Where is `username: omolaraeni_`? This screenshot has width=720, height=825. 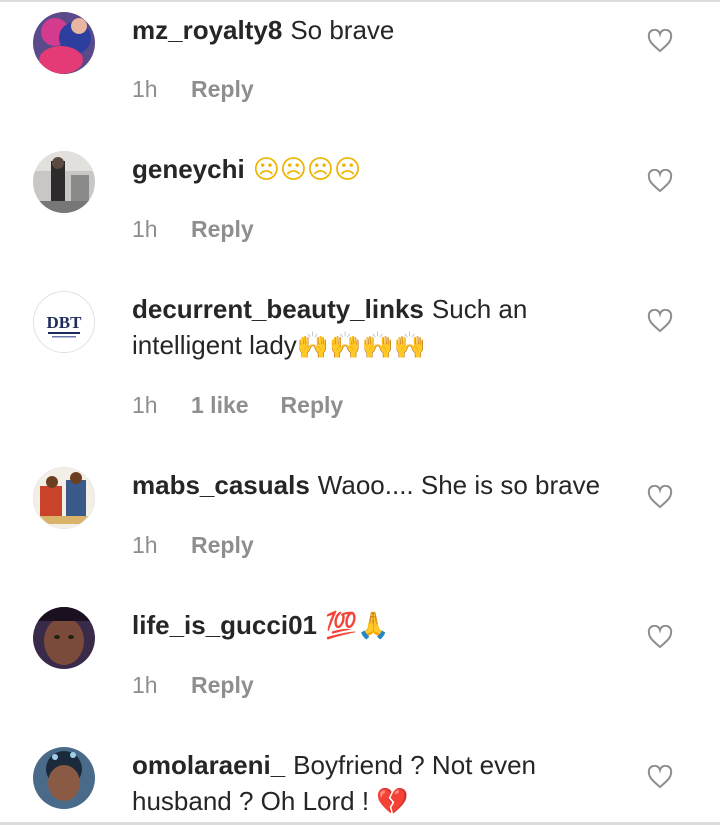
username: omolaraeni_ is located at coordinates (208, 765).